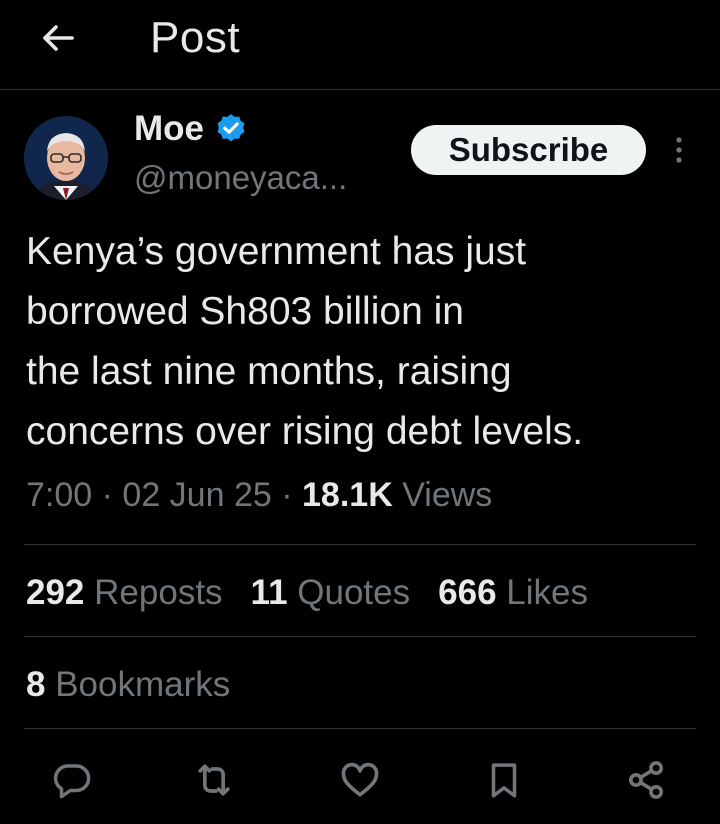 This screenshot has width=720, height=824. I want to click on heart-icon, so click(360, 779).